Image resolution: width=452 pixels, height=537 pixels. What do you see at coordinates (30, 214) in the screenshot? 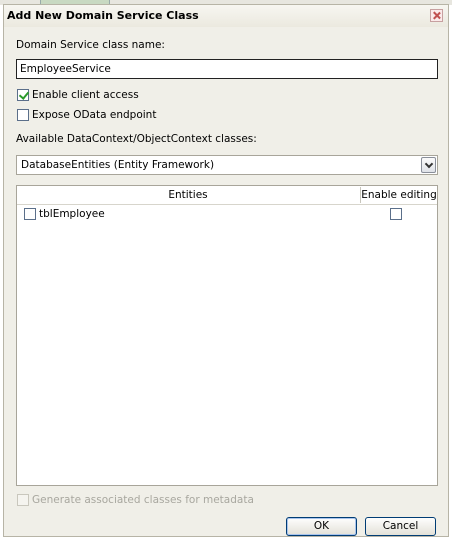
I see `entity-select-checkbox` at bounding box center [30, 214].